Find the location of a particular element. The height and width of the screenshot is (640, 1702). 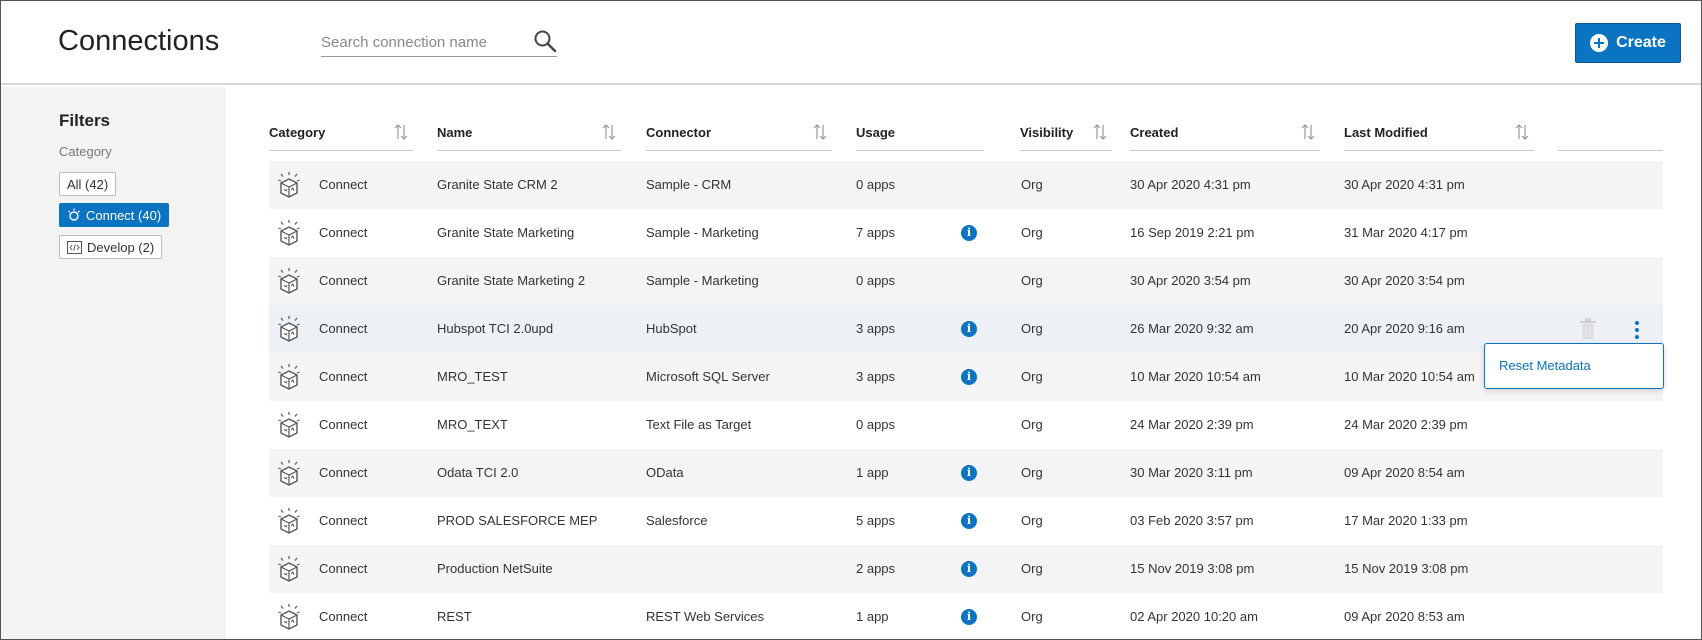

cell-name: MRO_TEXT is located at coordinates (472, 425).